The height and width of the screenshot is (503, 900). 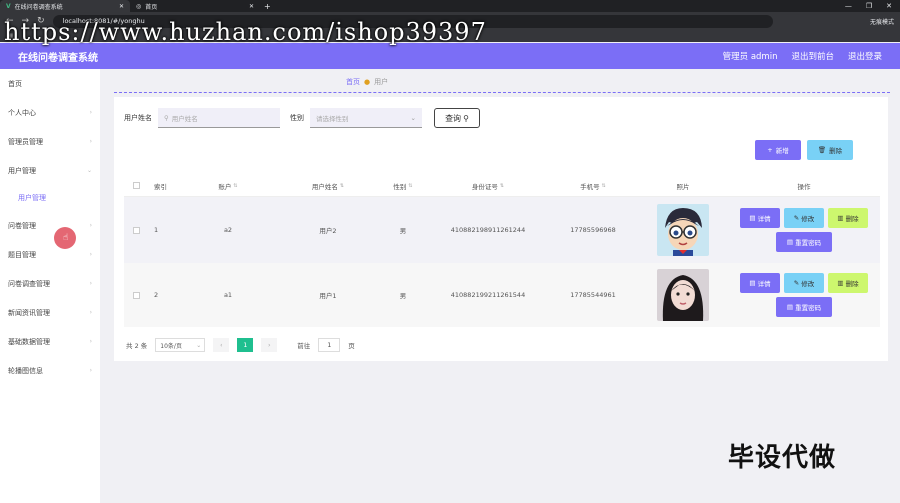 I want to click on pagination: 共 2 条 10条/页 ⌄ ‹ 1 › 前往 1 页, so click(x=240, y=345).